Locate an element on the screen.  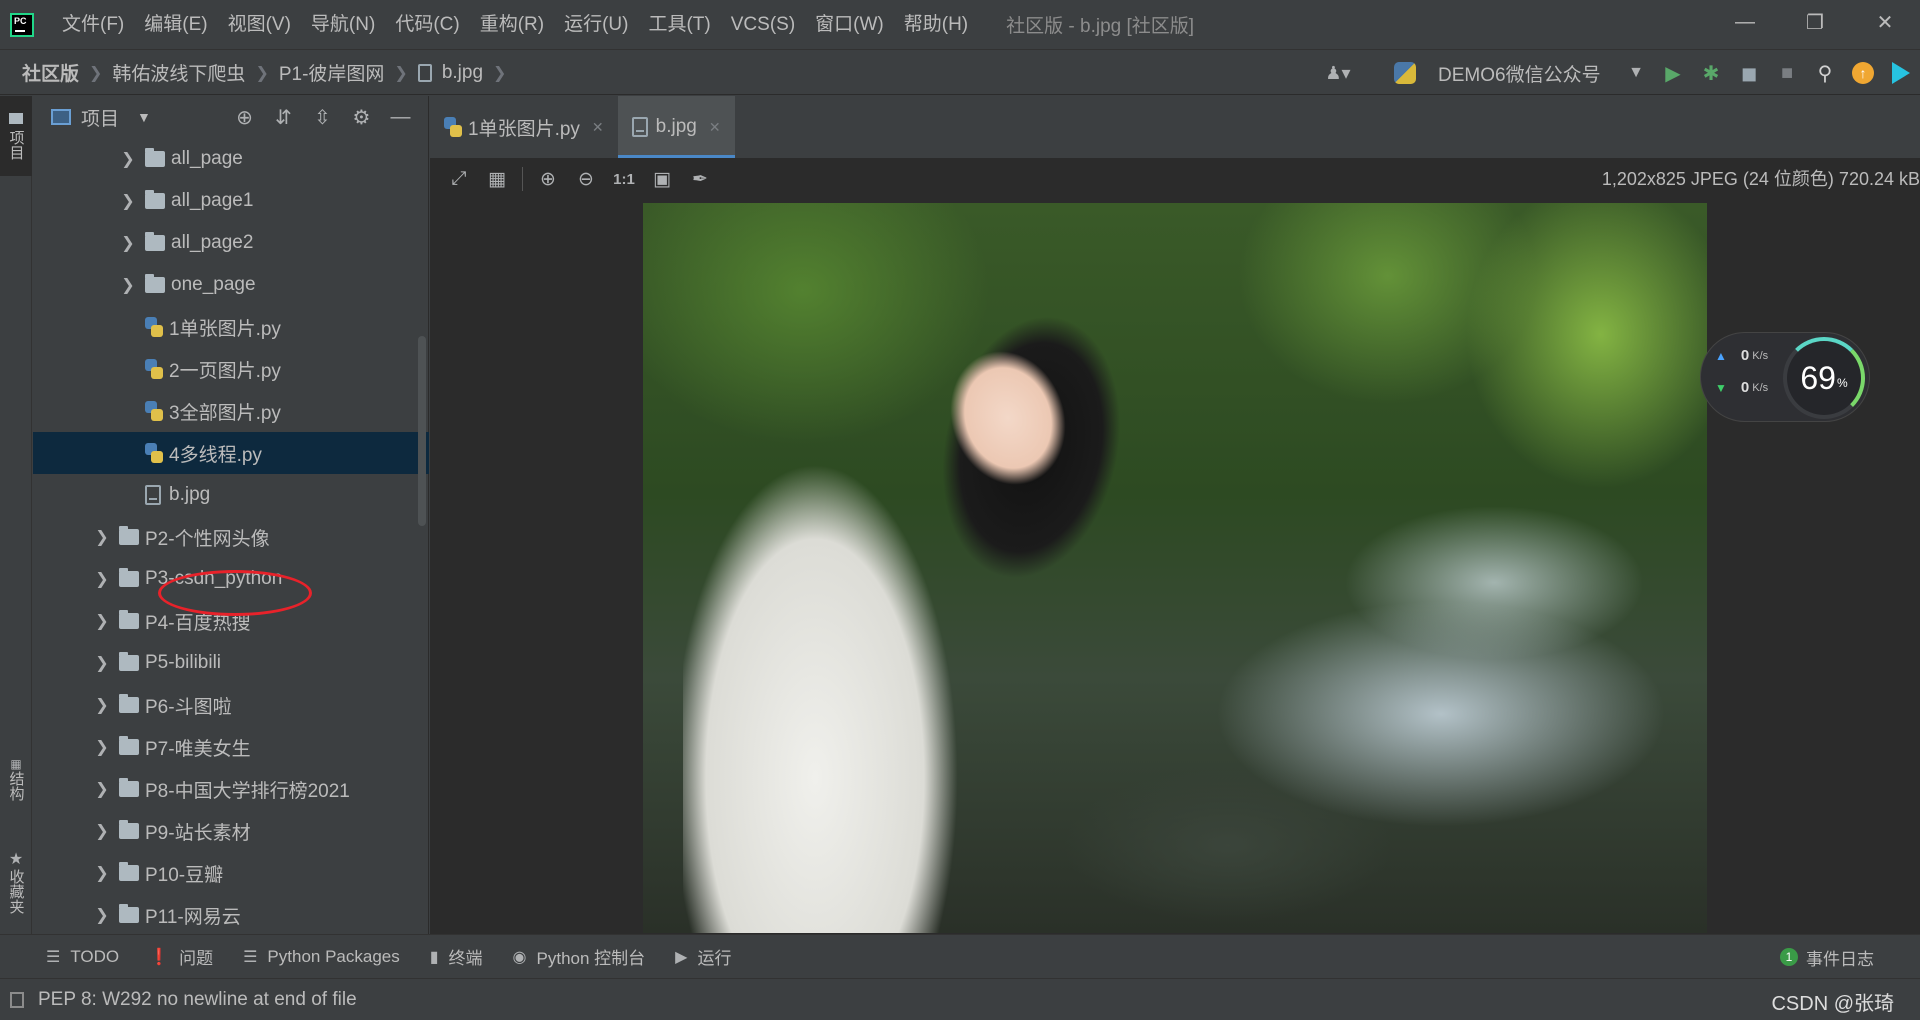
project-panel-title: 项目 is located at coordinates (100, 117).